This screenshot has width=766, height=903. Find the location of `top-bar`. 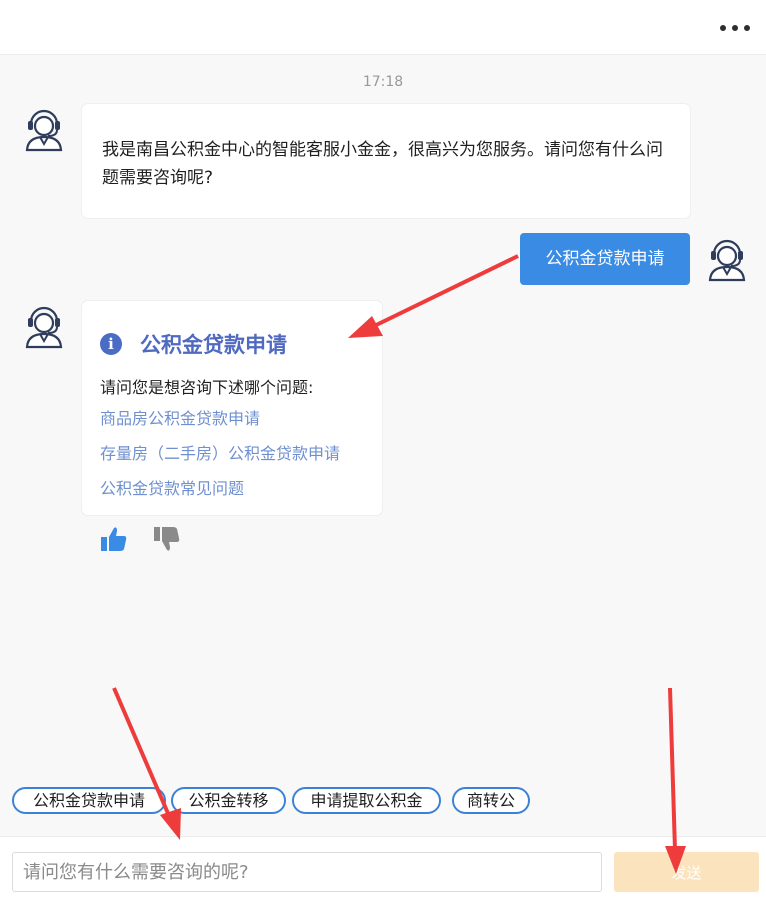

top-bar is located at coordinates (383, 27).